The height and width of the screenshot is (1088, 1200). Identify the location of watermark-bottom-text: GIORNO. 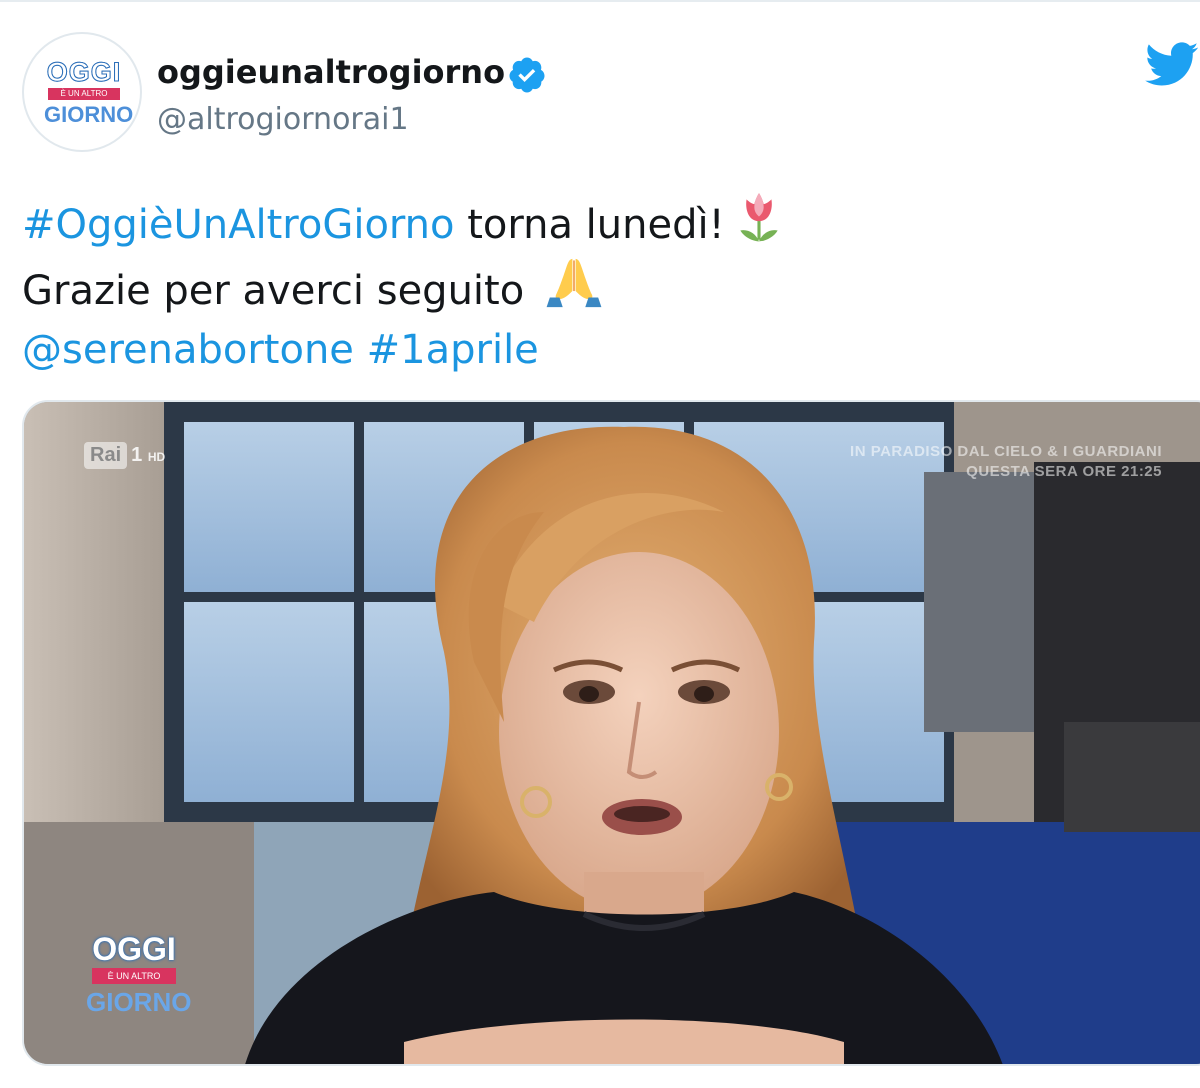
(139, 1002).